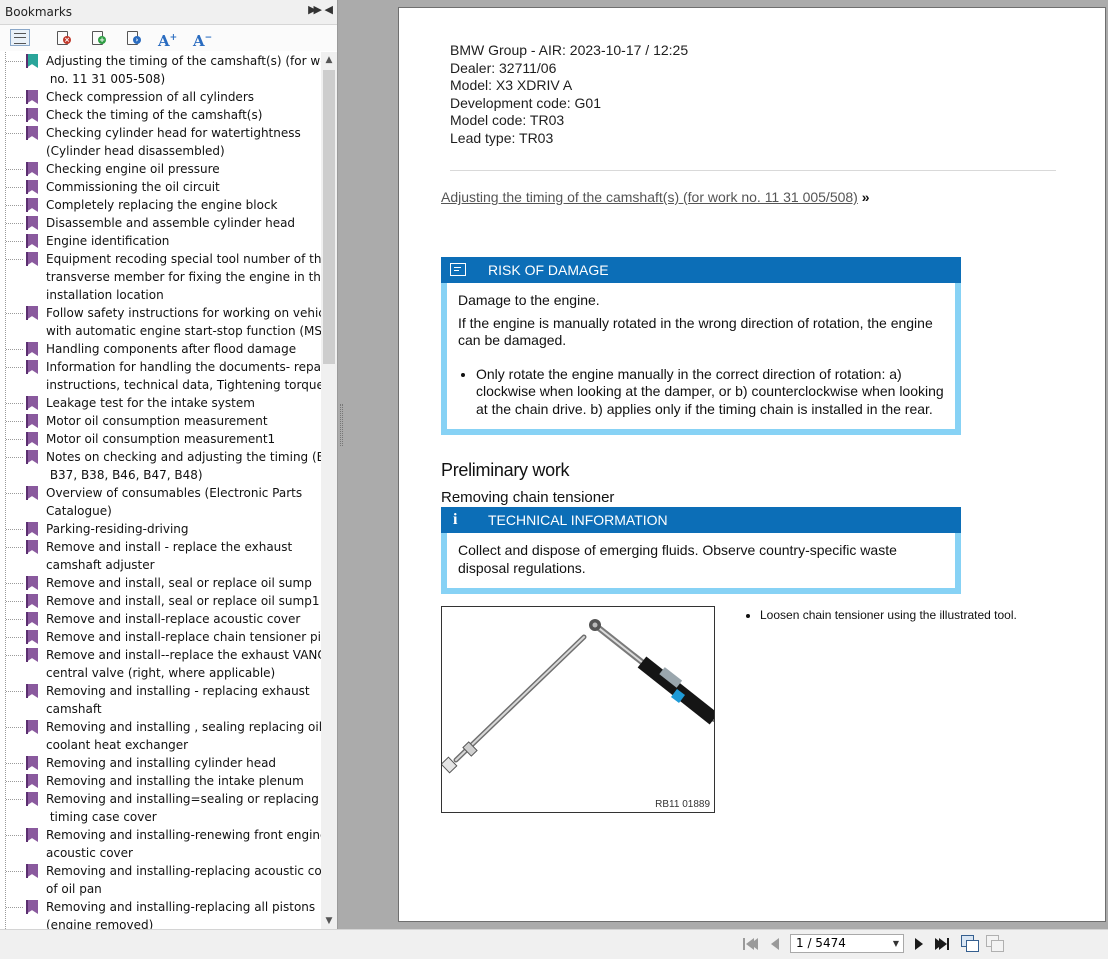 The height and width of the screenshot is (959, 1108). I want to click on bookmark-item: Parking-residing-driving, so click(160, 529).